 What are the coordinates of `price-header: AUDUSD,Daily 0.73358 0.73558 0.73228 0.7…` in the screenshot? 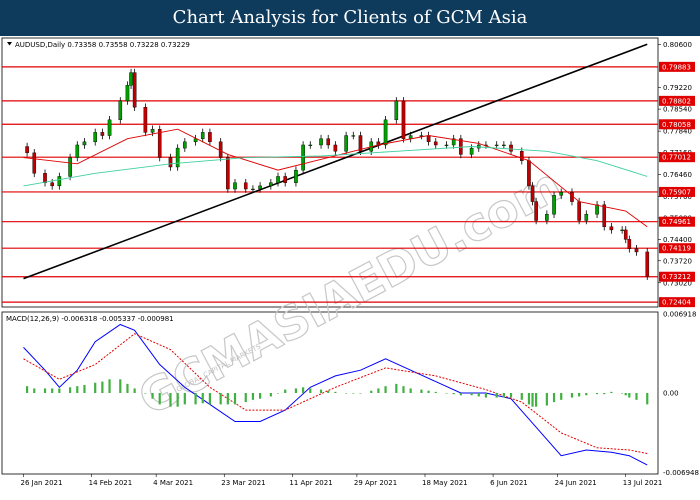 It's located at (102, 45).